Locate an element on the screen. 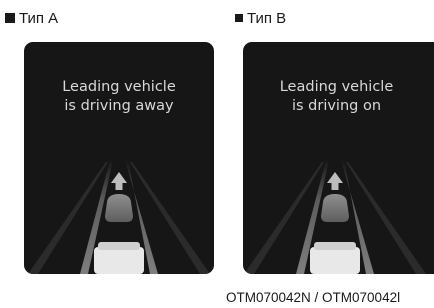  figure-caption: OTM070042N / OTM070042l is located at coordinates (313, 297).